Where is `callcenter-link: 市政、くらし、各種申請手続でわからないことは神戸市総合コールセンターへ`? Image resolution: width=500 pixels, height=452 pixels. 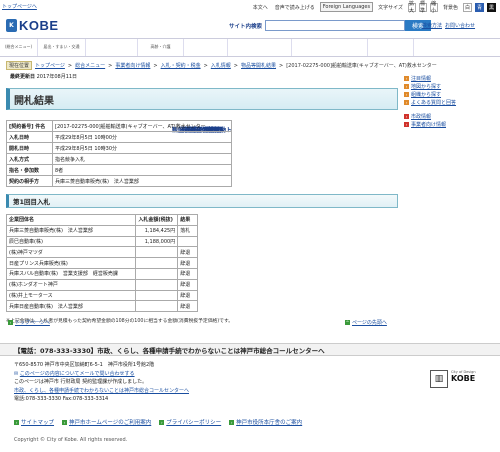 callcenter-link: 市政、くらし、各種申請手続でわからないことは神戸市総合コールセンターへ is located at coordinates (101, 391).